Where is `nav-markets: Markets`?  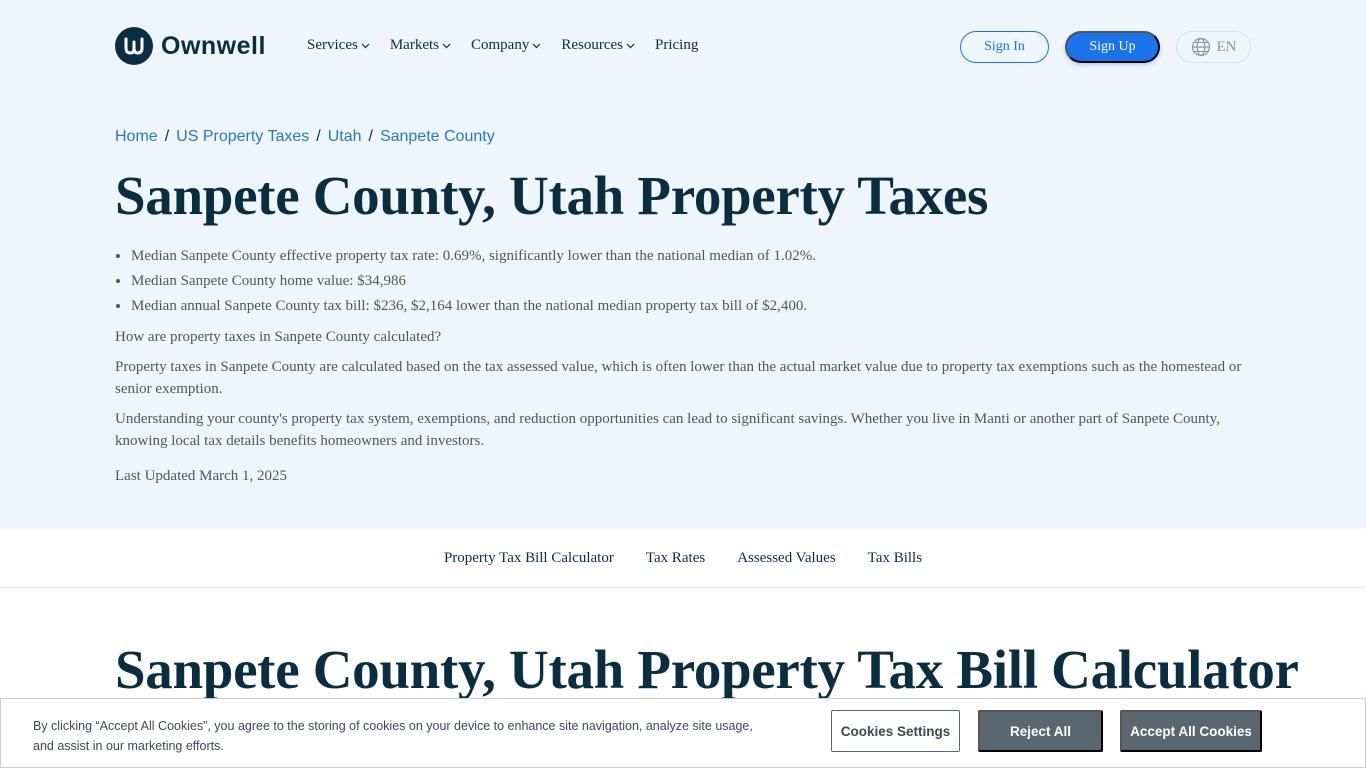 nav-markets: Markets is located at coordinates (420, 45).